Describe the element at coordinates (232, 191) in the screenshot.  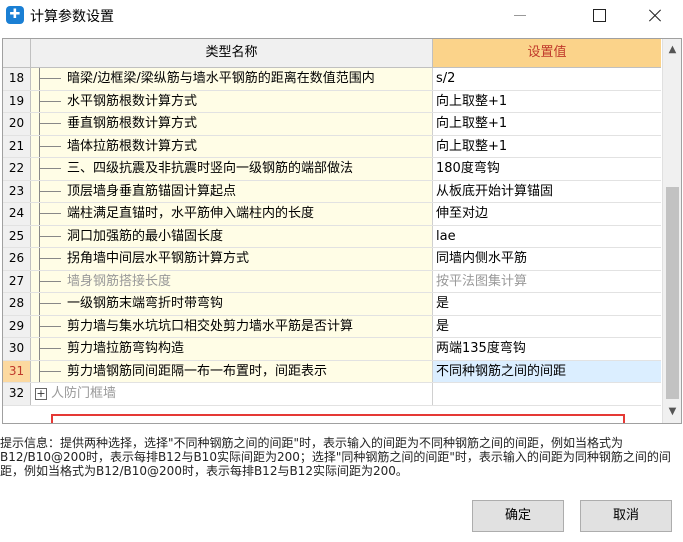
I see `type-name-cell: 顶层墙身垂直筋锚固计算起点` at that location.